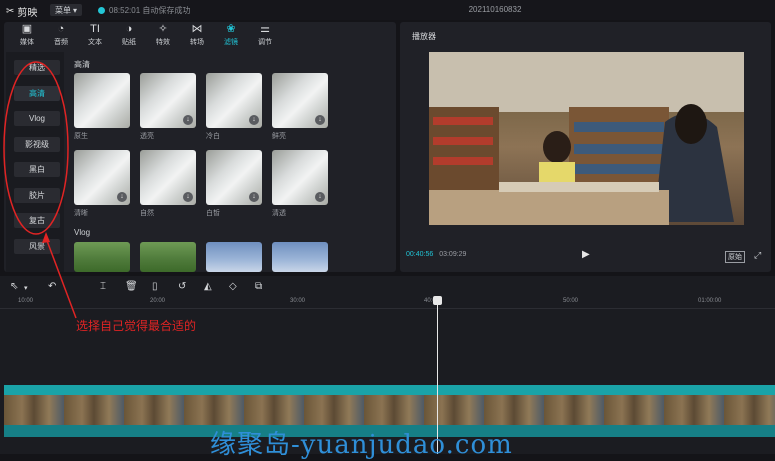 This screenshot has width=775, height=461. I want to click on annotation-overlay, so click(40, 190).